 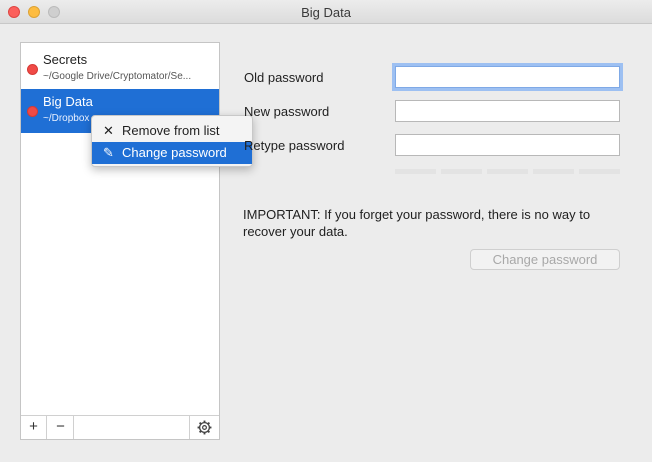 I want to click on window-title: Big Data, so click(x=326, y=12).